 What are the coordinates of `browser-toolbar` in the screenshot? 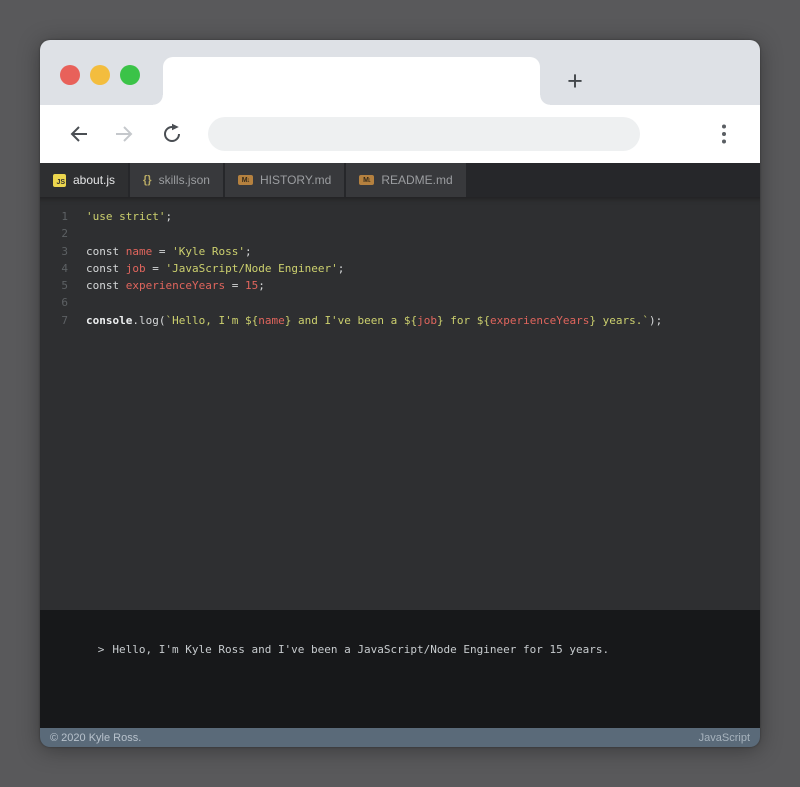 It's located at (400, 134).